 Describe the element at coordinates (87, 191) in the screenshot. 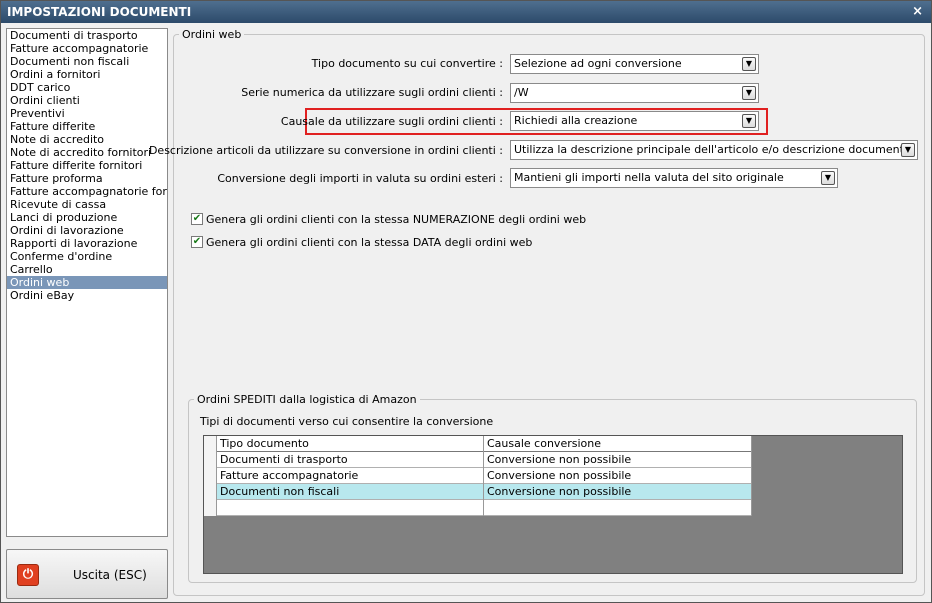

I see `sidebar-item: Fatture accompagnatorie fornito` at that location.